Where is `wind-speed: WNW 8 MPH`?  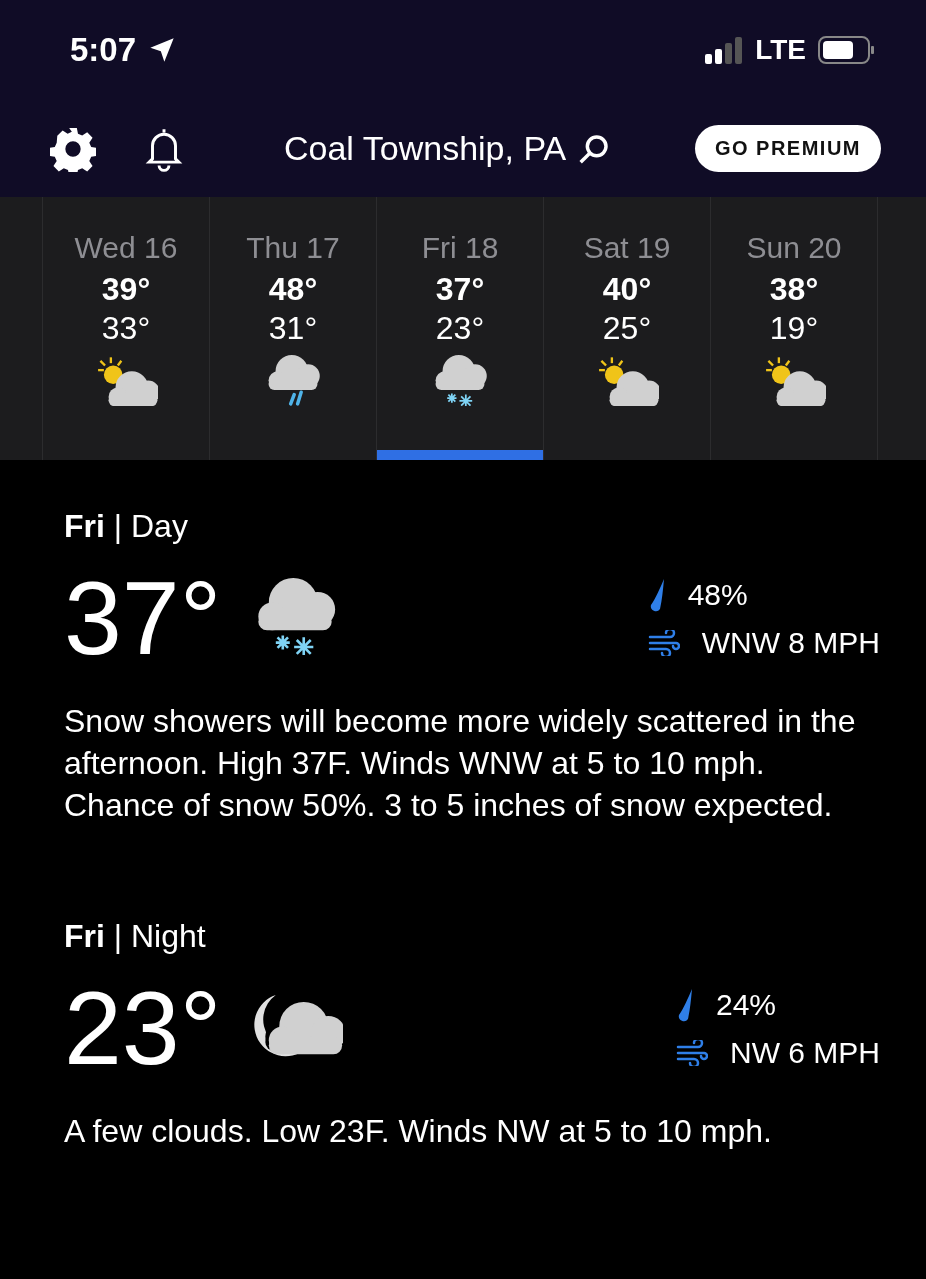 wind-speed: WNW 8 MPH is located at coordinates (790, 642).